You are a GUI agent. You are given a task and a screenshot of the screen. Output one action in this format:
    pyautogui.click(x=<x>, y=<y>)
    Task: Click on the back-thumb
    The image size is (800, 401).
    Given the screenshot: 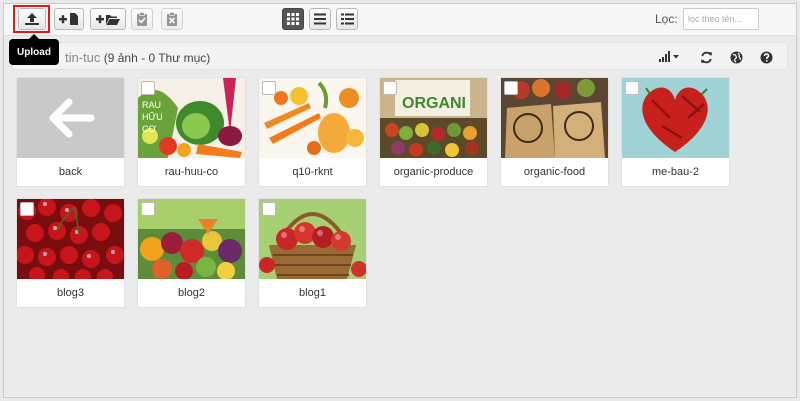 What is the action you would take?
    pyautogui.click(x=70, y=118)
    